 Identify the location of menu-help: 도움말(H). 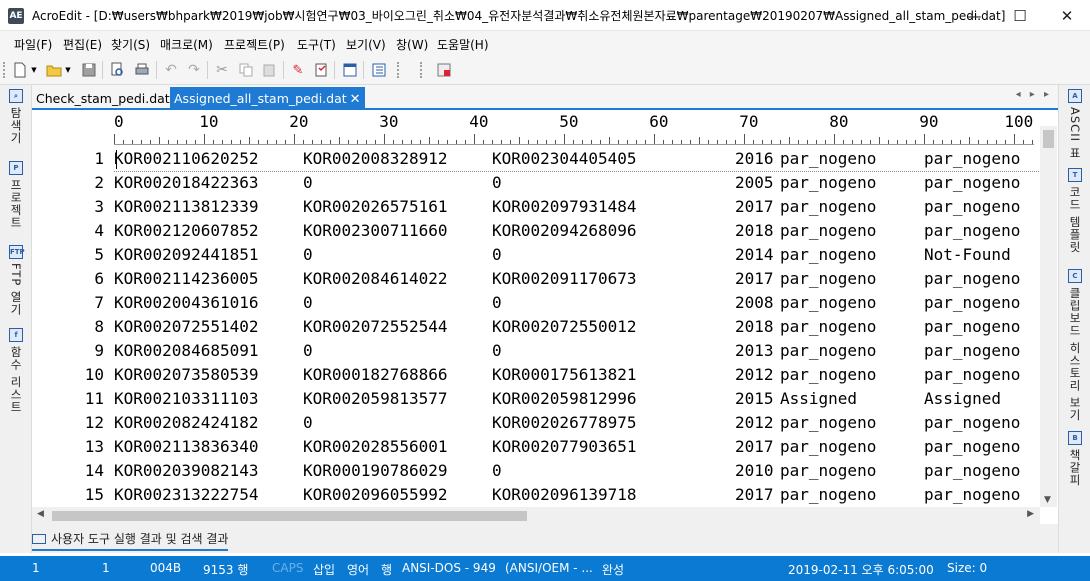
(463, 44).